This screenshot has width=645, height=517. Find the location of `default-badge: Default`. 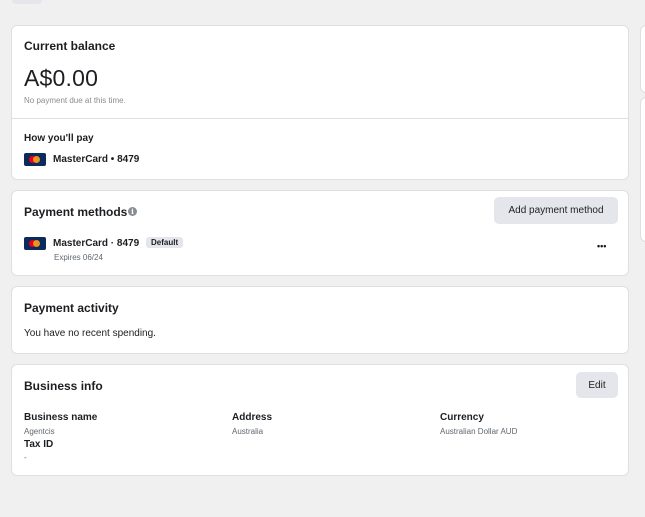

default-badge: Default is located at coordinates (165, 242).